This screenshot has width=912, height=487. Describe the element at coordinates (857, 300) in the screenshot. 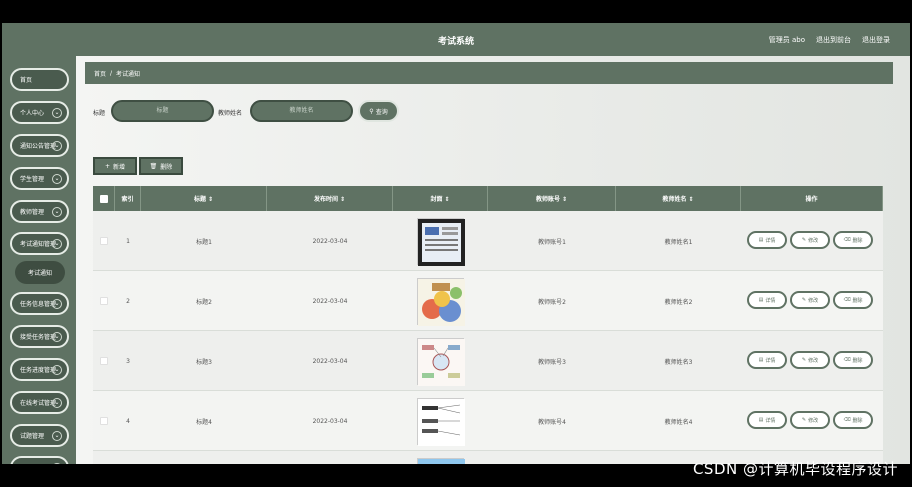

I see `delete-button-label: 删除` at that location.